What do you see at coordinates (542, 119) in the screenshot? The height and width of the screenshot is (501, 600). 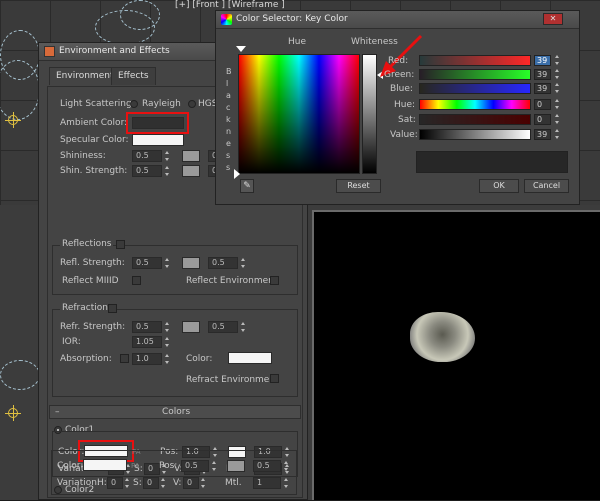 I see `sat-value: 0` at bounding box center [542, 119].